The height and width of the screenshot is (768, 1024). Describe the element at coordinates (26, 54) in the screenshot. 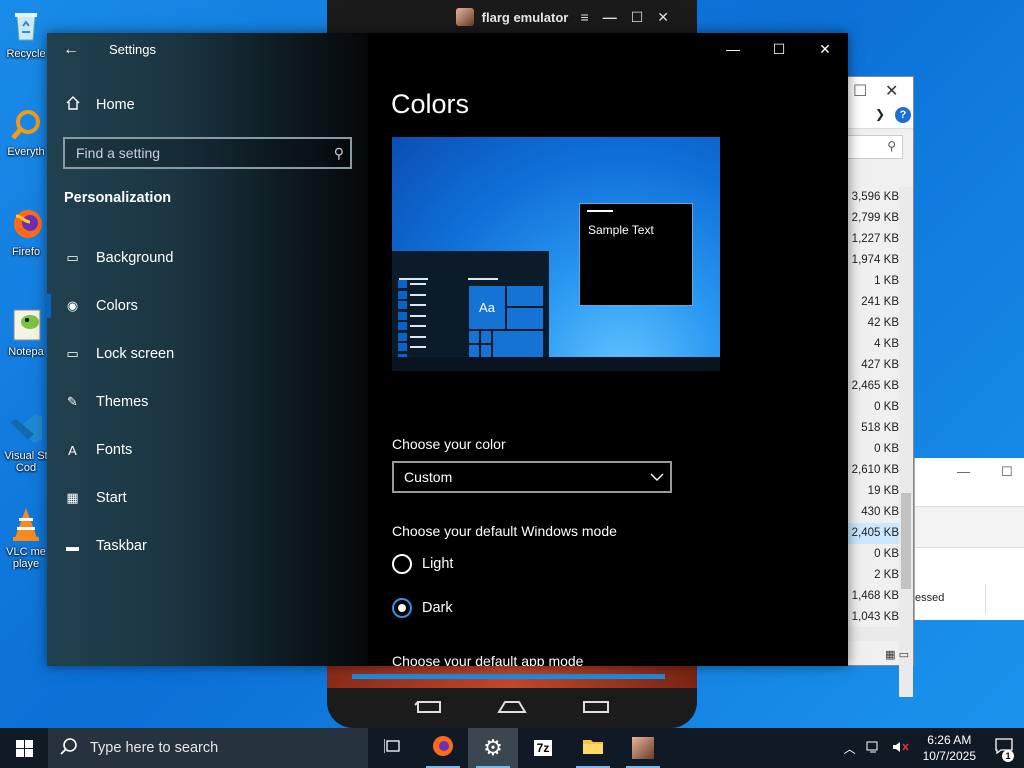

I see `desktop-icon-label: Recycle` at that location.